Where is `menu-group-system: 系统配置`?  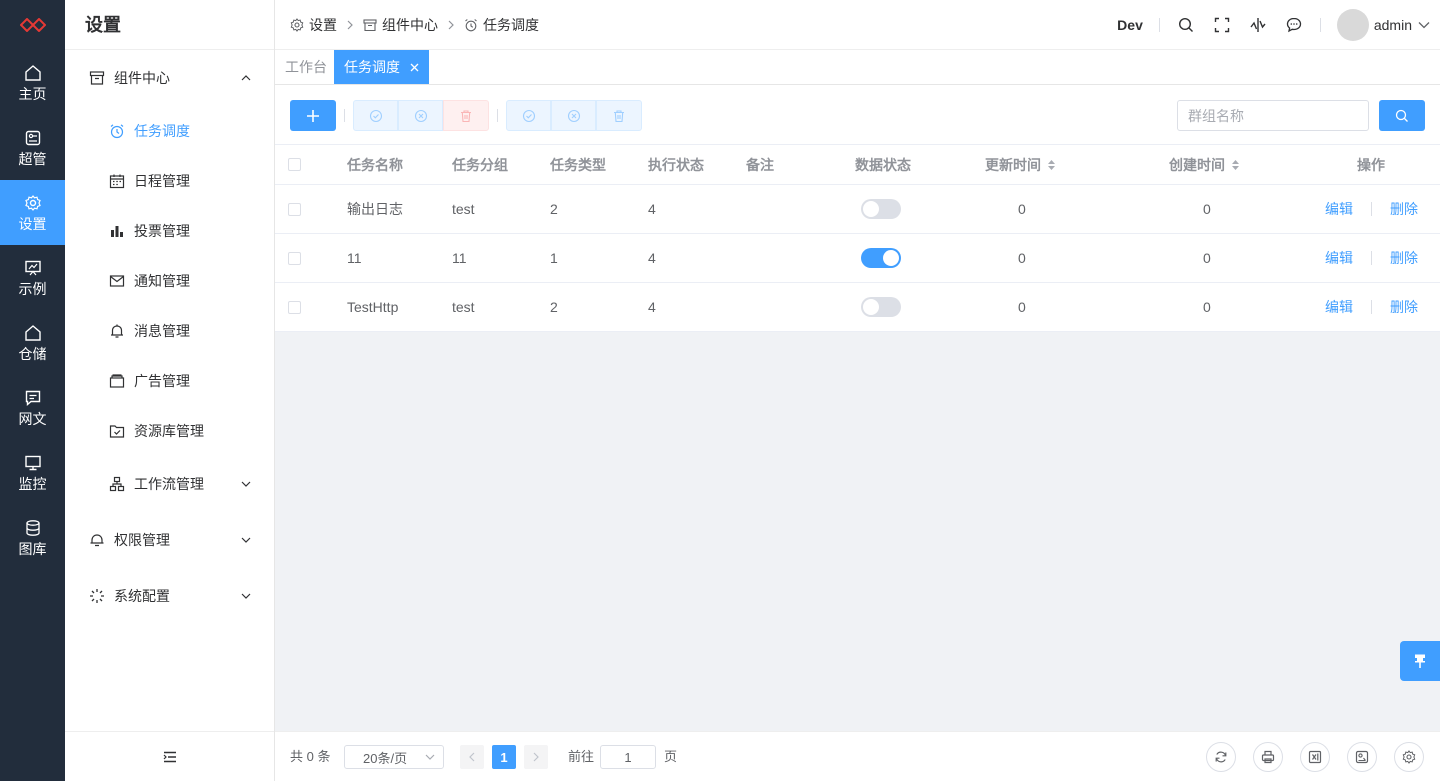 menu-group-system: 系统配置 is located at coordinates (169, 596).